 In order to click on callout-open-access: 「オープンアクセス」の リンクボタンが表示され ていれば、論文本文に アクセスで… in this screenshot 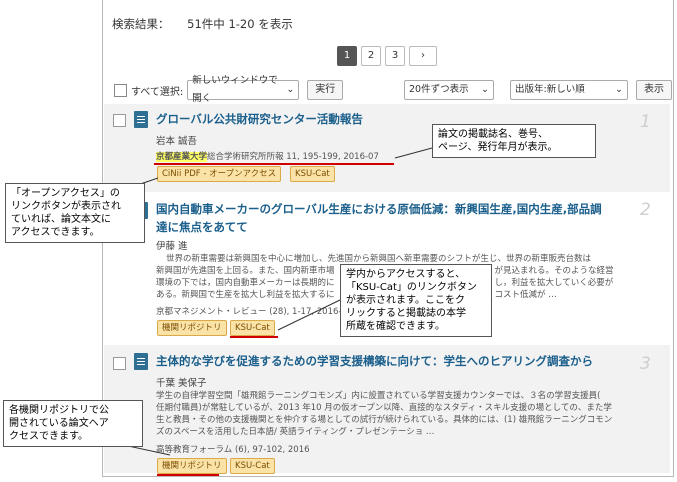, I will do `click(75, 213)`.